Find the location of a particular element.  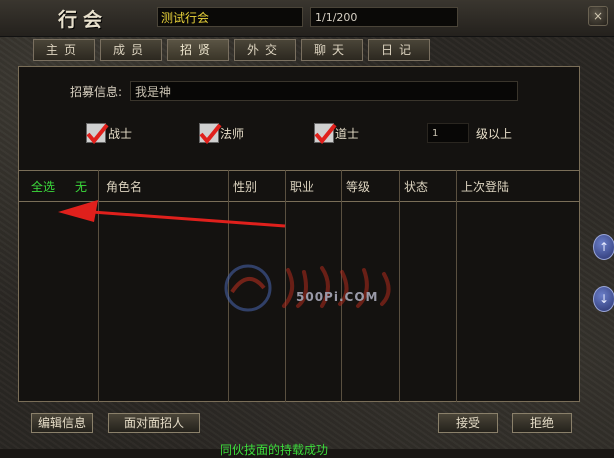

edit-info-button: 编辑信息 is located at coordinates (62, 423).